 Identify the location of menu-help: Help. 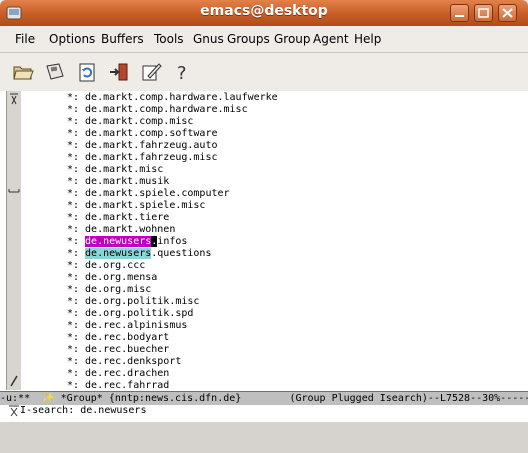
(367, 39).